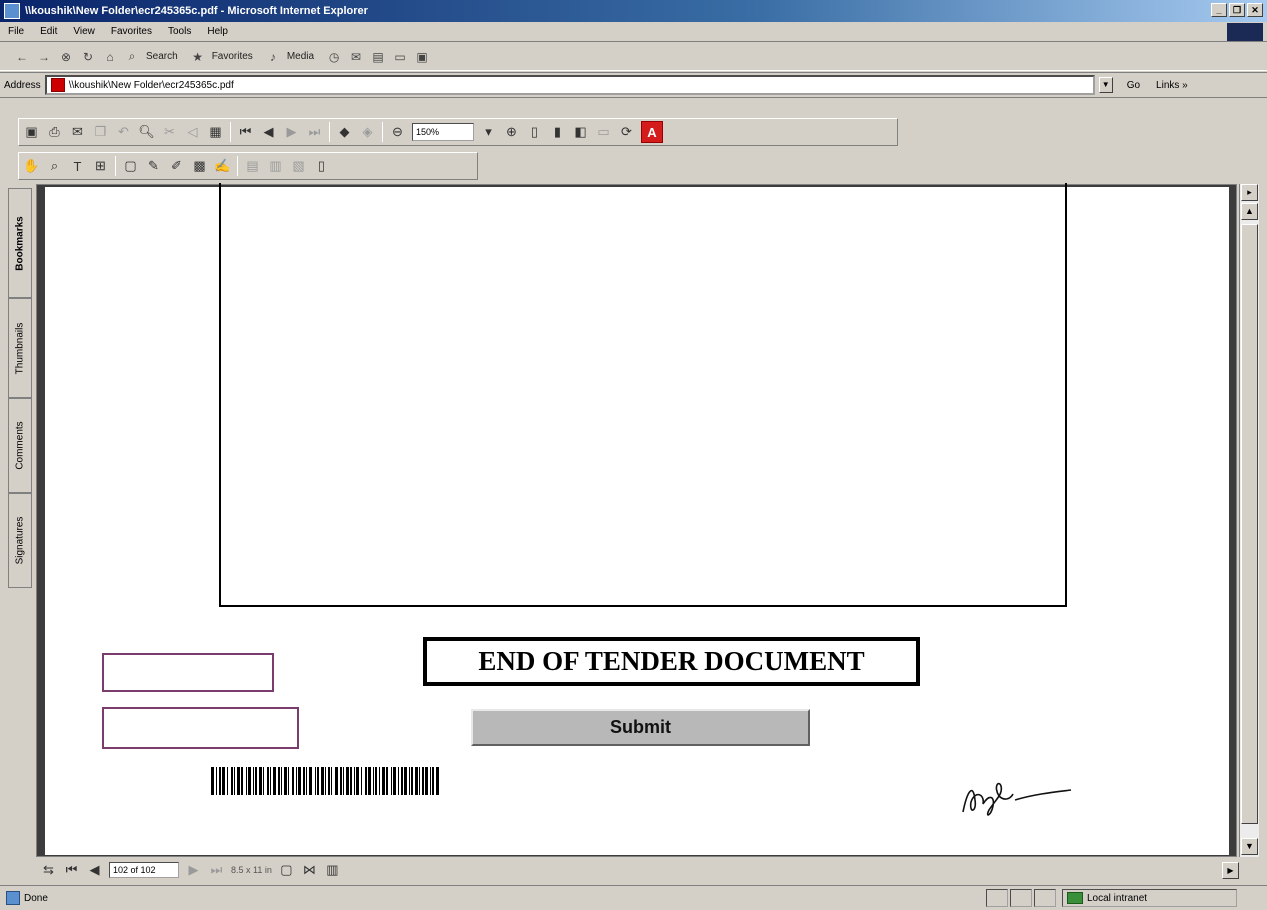  What do you see at coordinates (20, 243) in the screenshot?
I see `tab-bookmarks: Bookmarks` at bounding box center [20, 243].